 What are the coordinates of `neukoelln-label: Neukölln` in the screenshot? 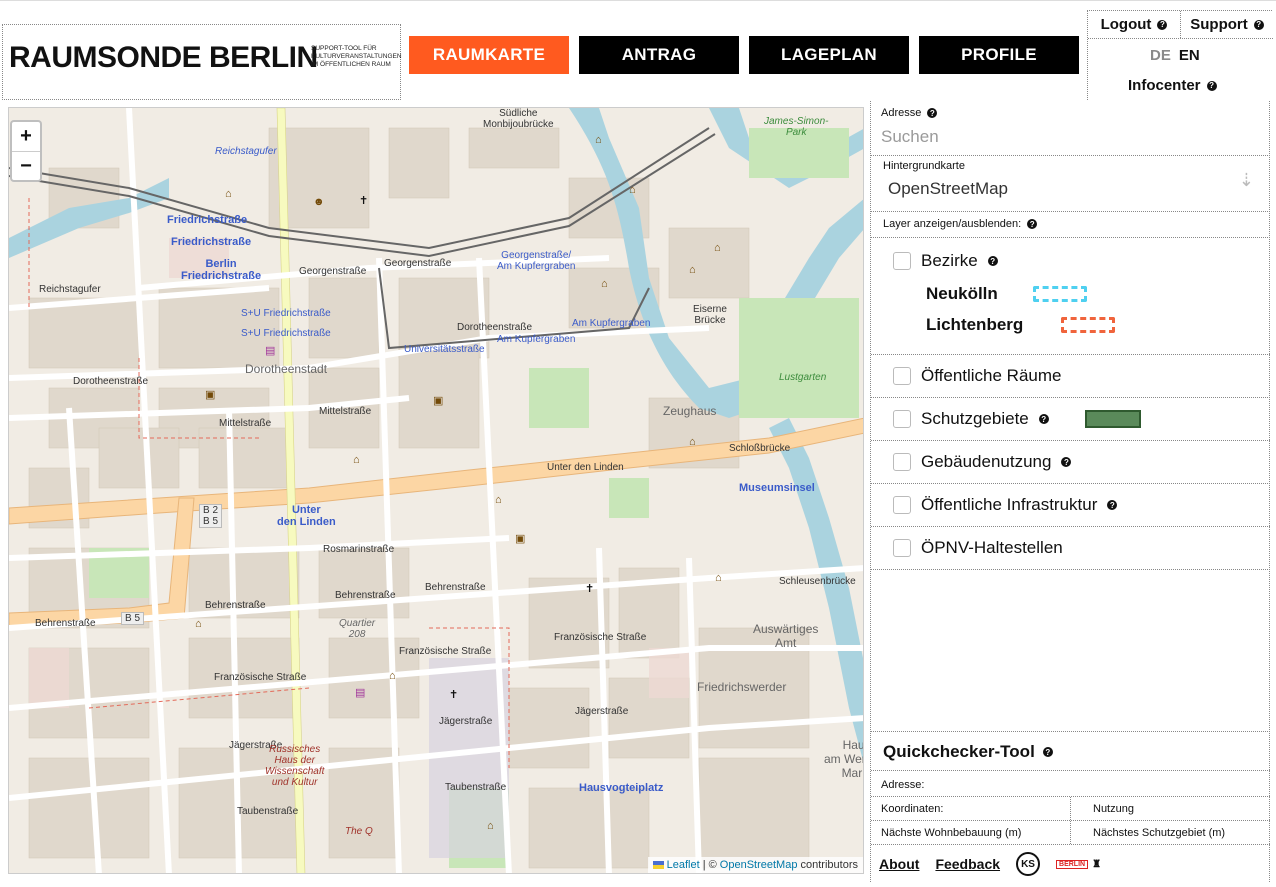 It's located at (962, 293).